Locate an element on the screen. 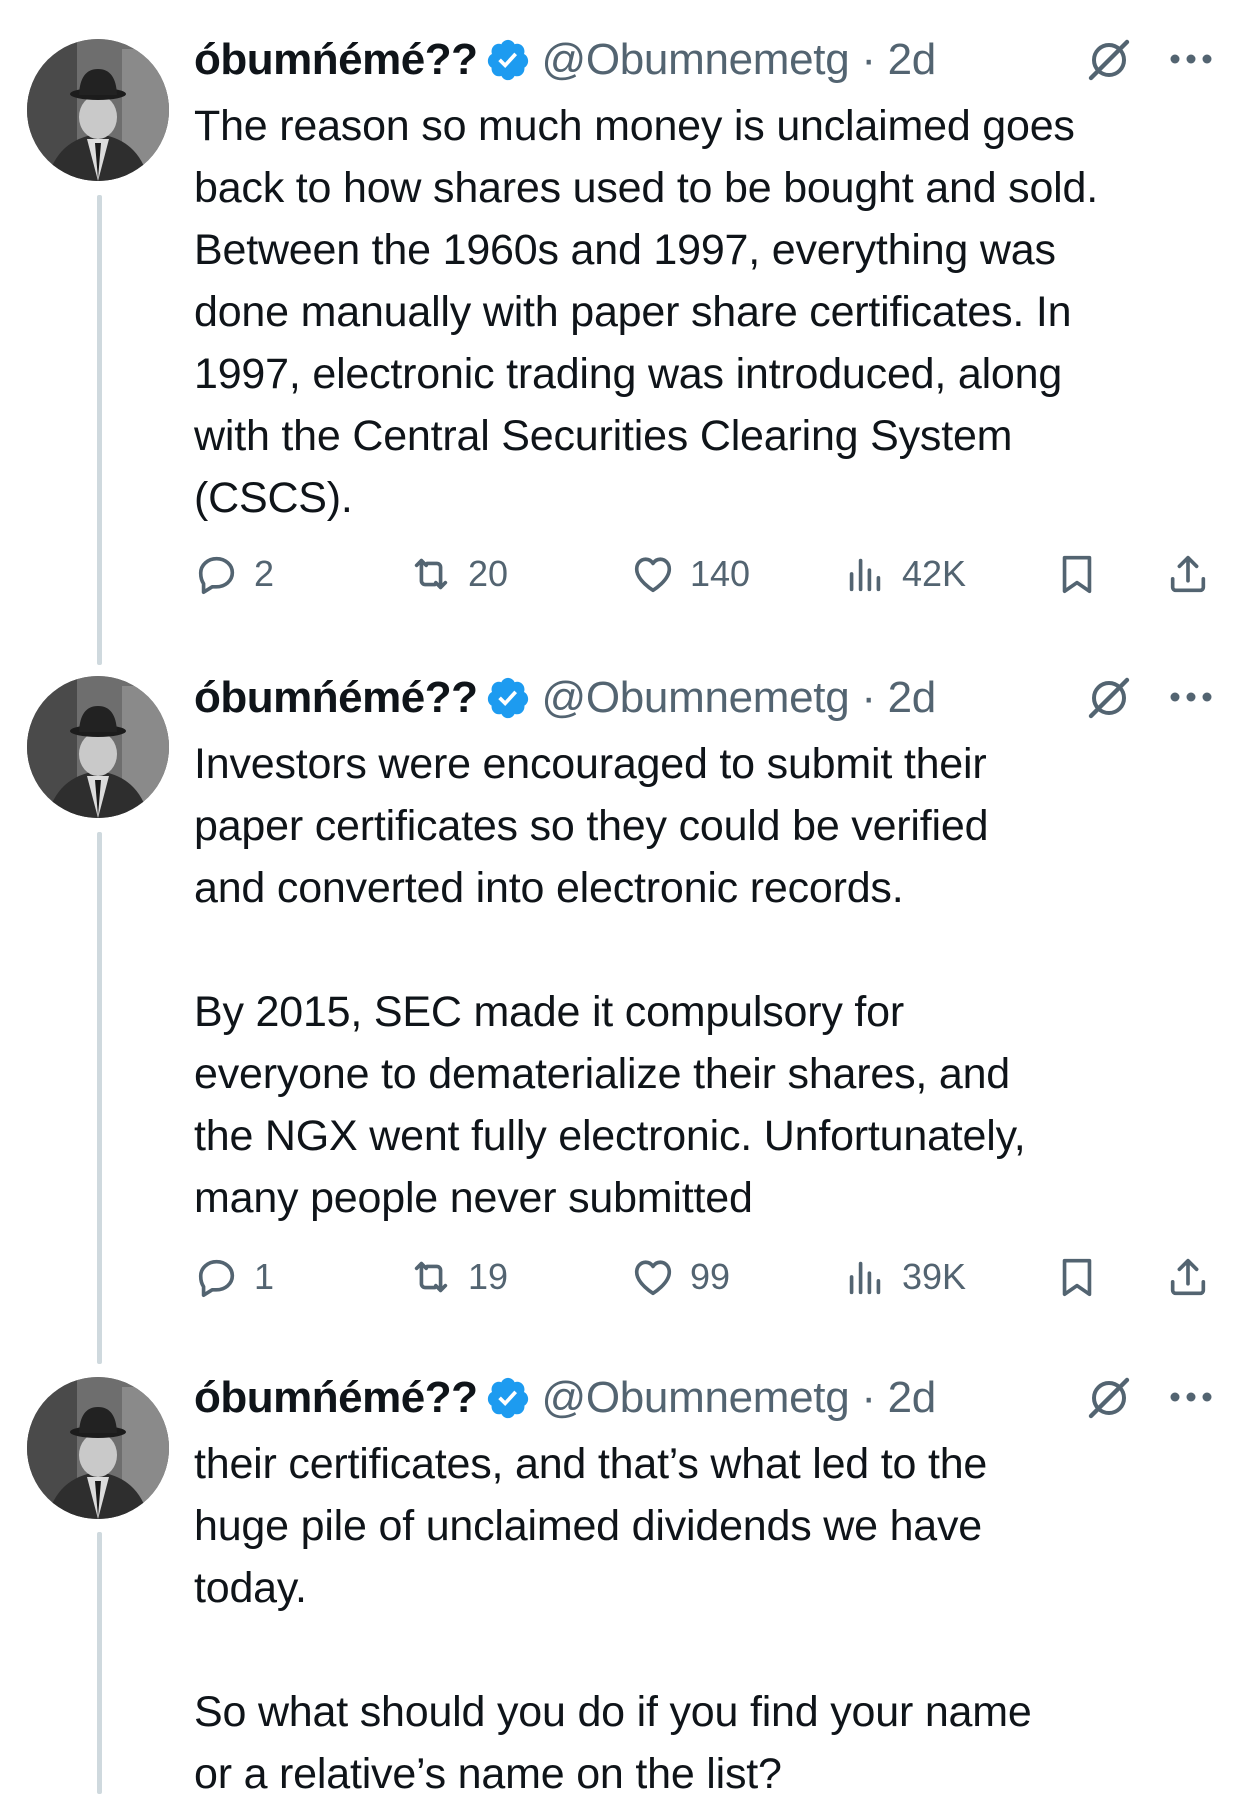  grok-icon is located at coordinates (1109, 1398).